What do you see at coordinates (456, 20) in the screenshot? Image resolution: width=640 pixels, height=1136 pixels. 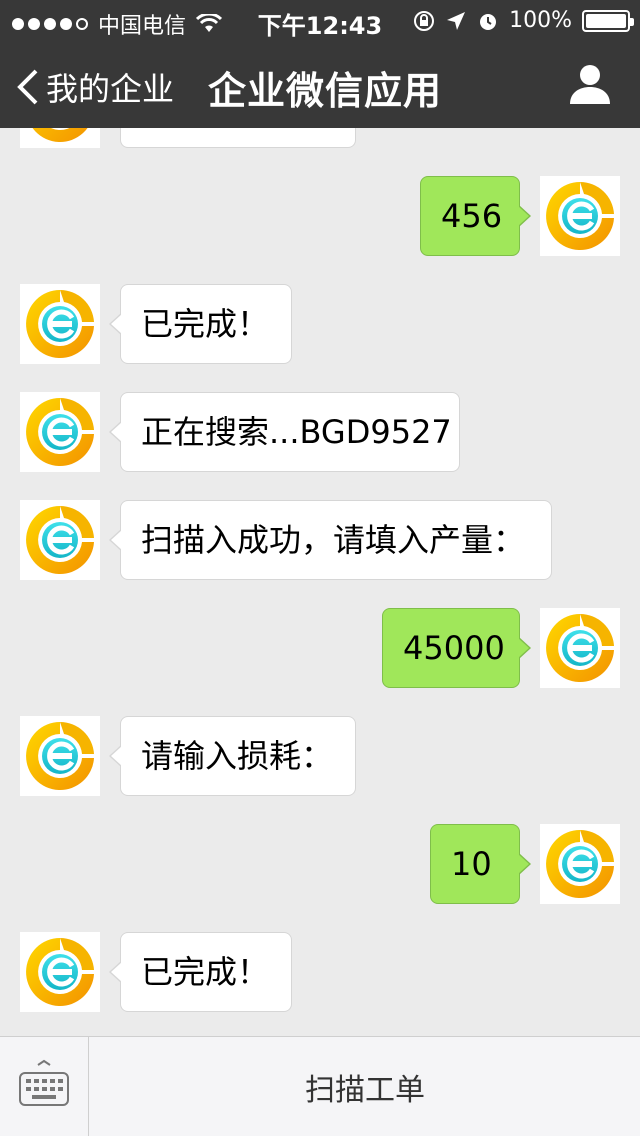 I see `location-arrow-icon` at bounding box center [456, 20].